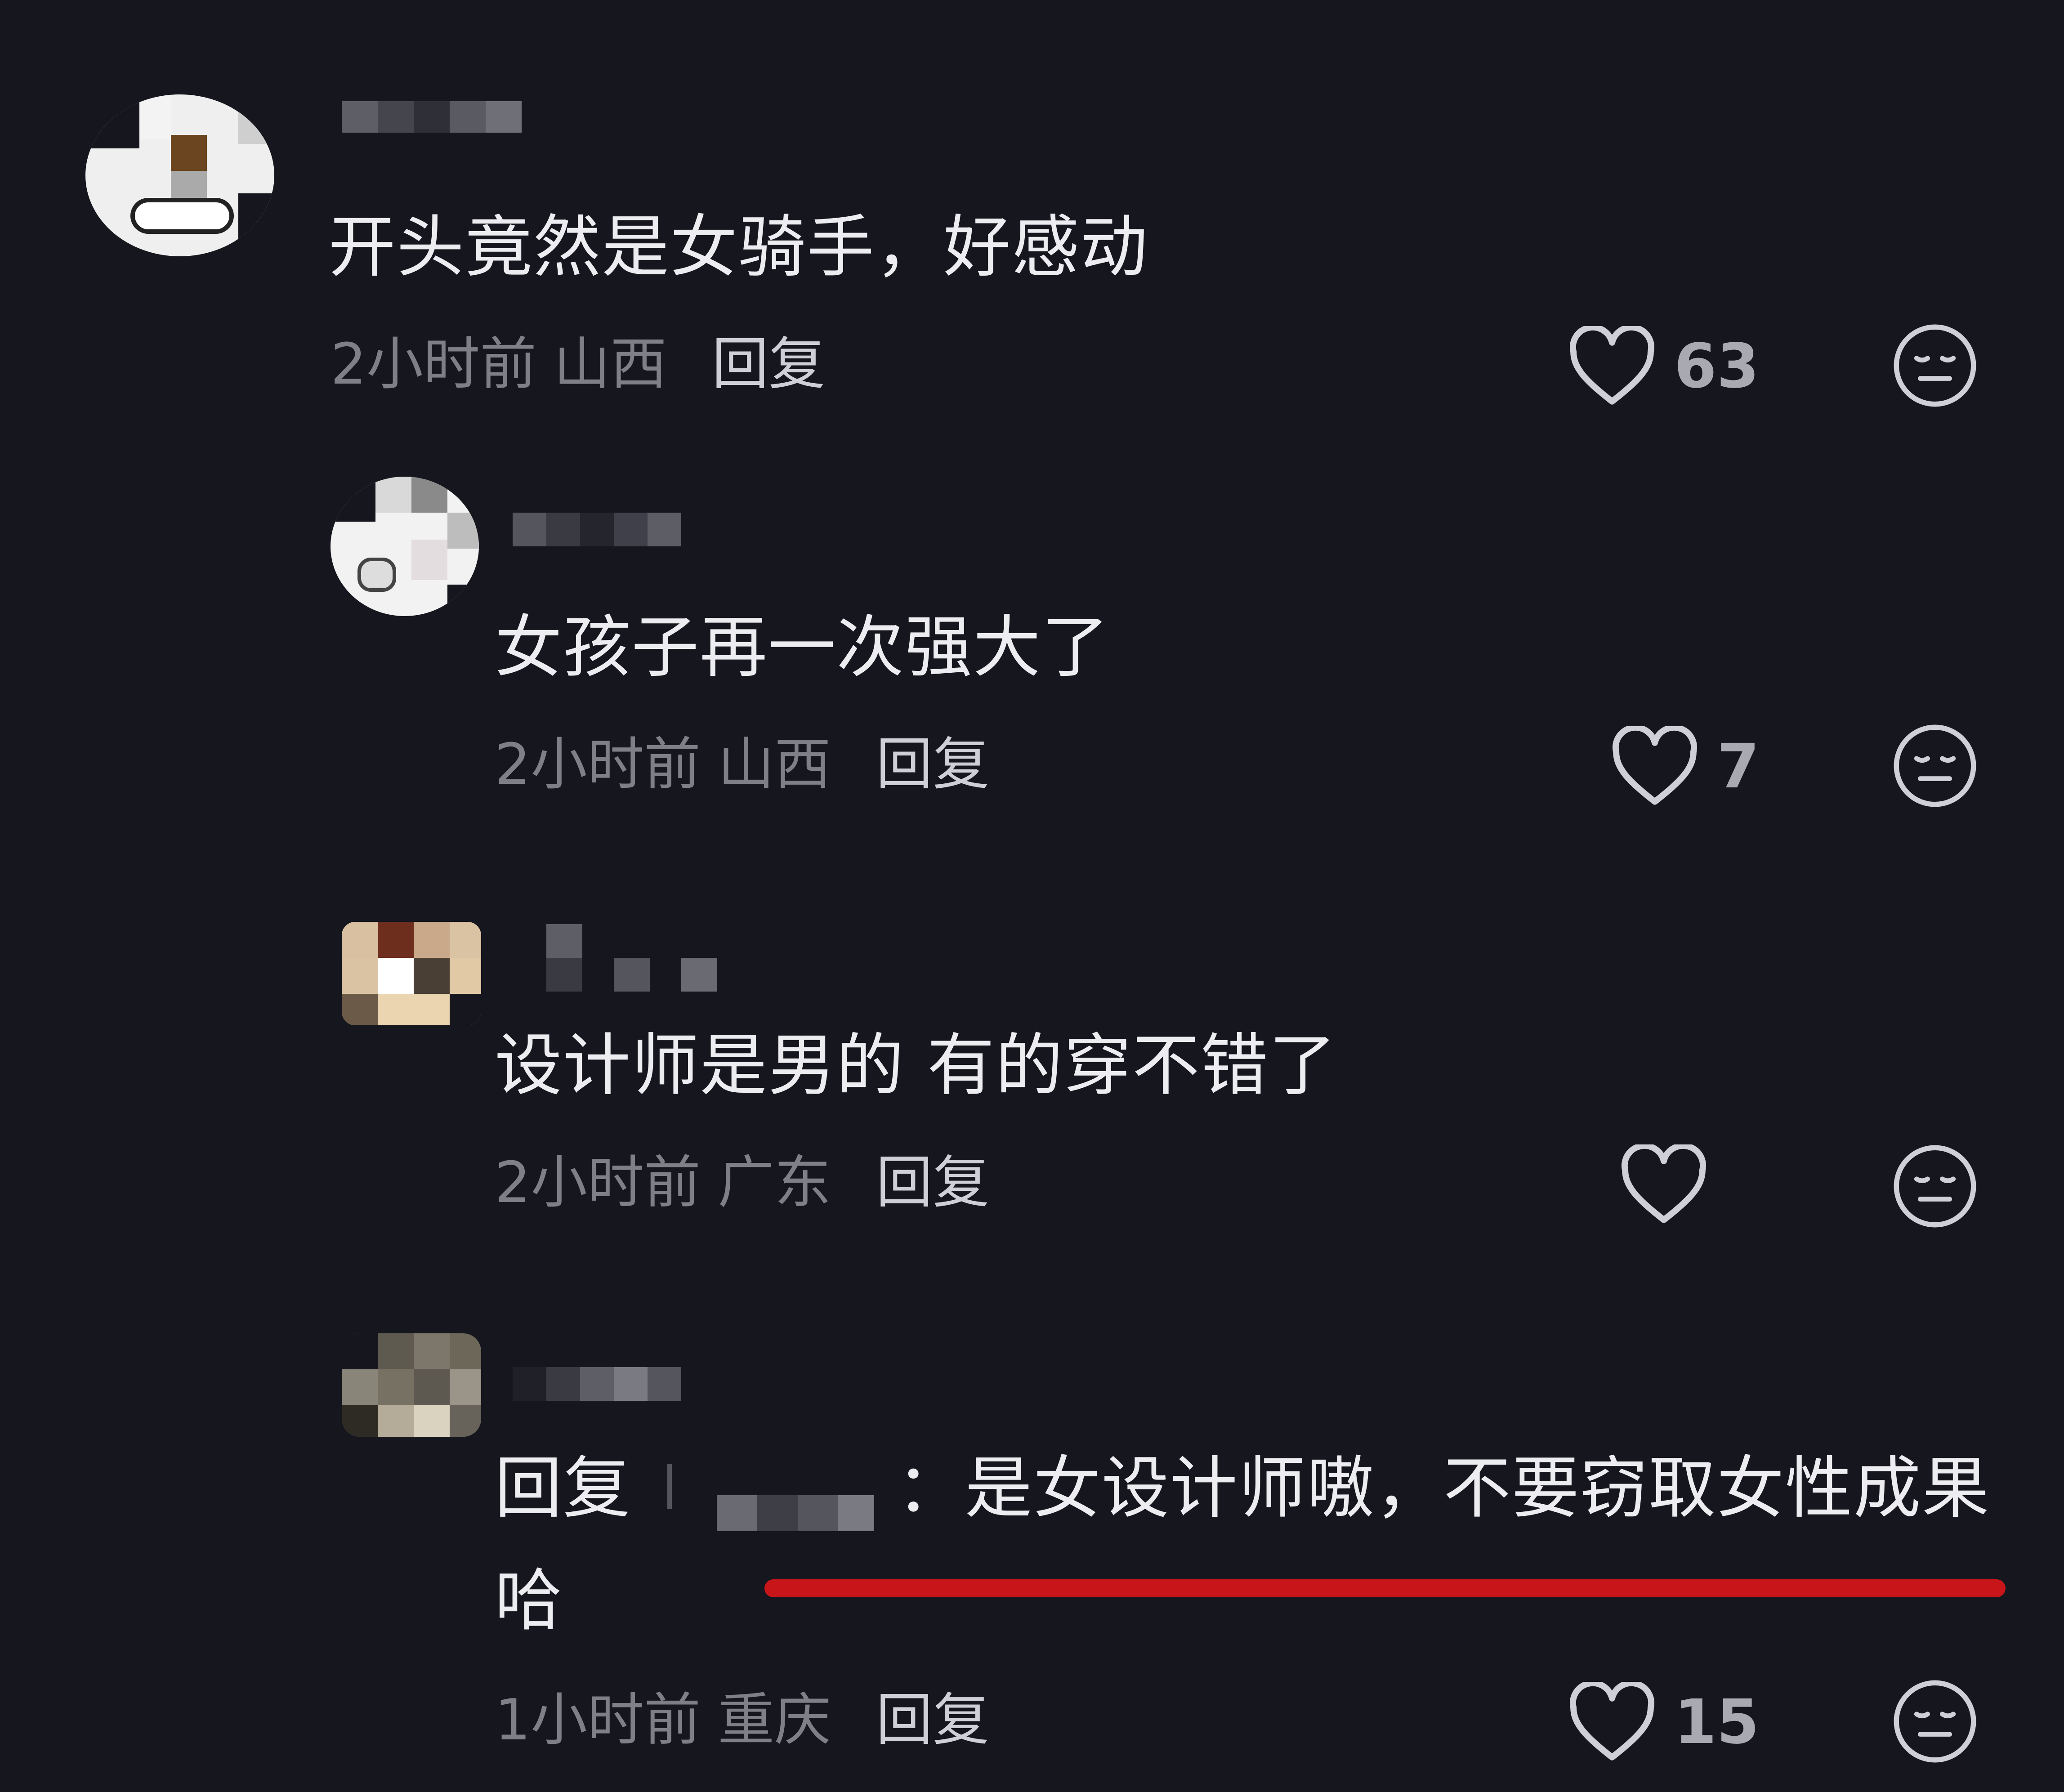 The width and height of the screenshot is (2064, 1792). I want to click on mentioned-username-blurred, so click(782, 1495).